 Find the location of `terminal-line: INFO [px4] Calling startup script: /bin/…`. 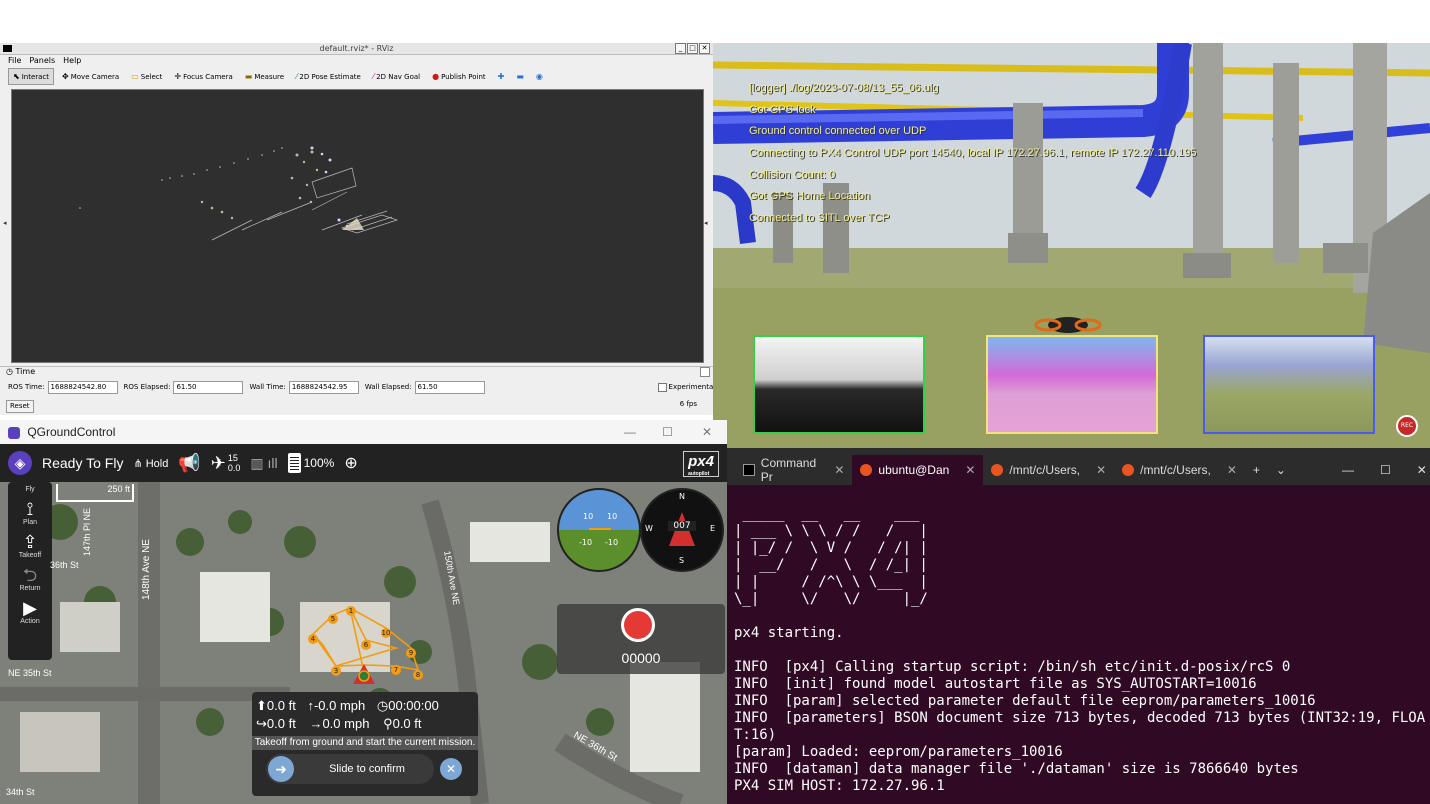

terminal-line: INFO [px4] Calling startup script: /bin/… is located at coordinates (1012, 667).